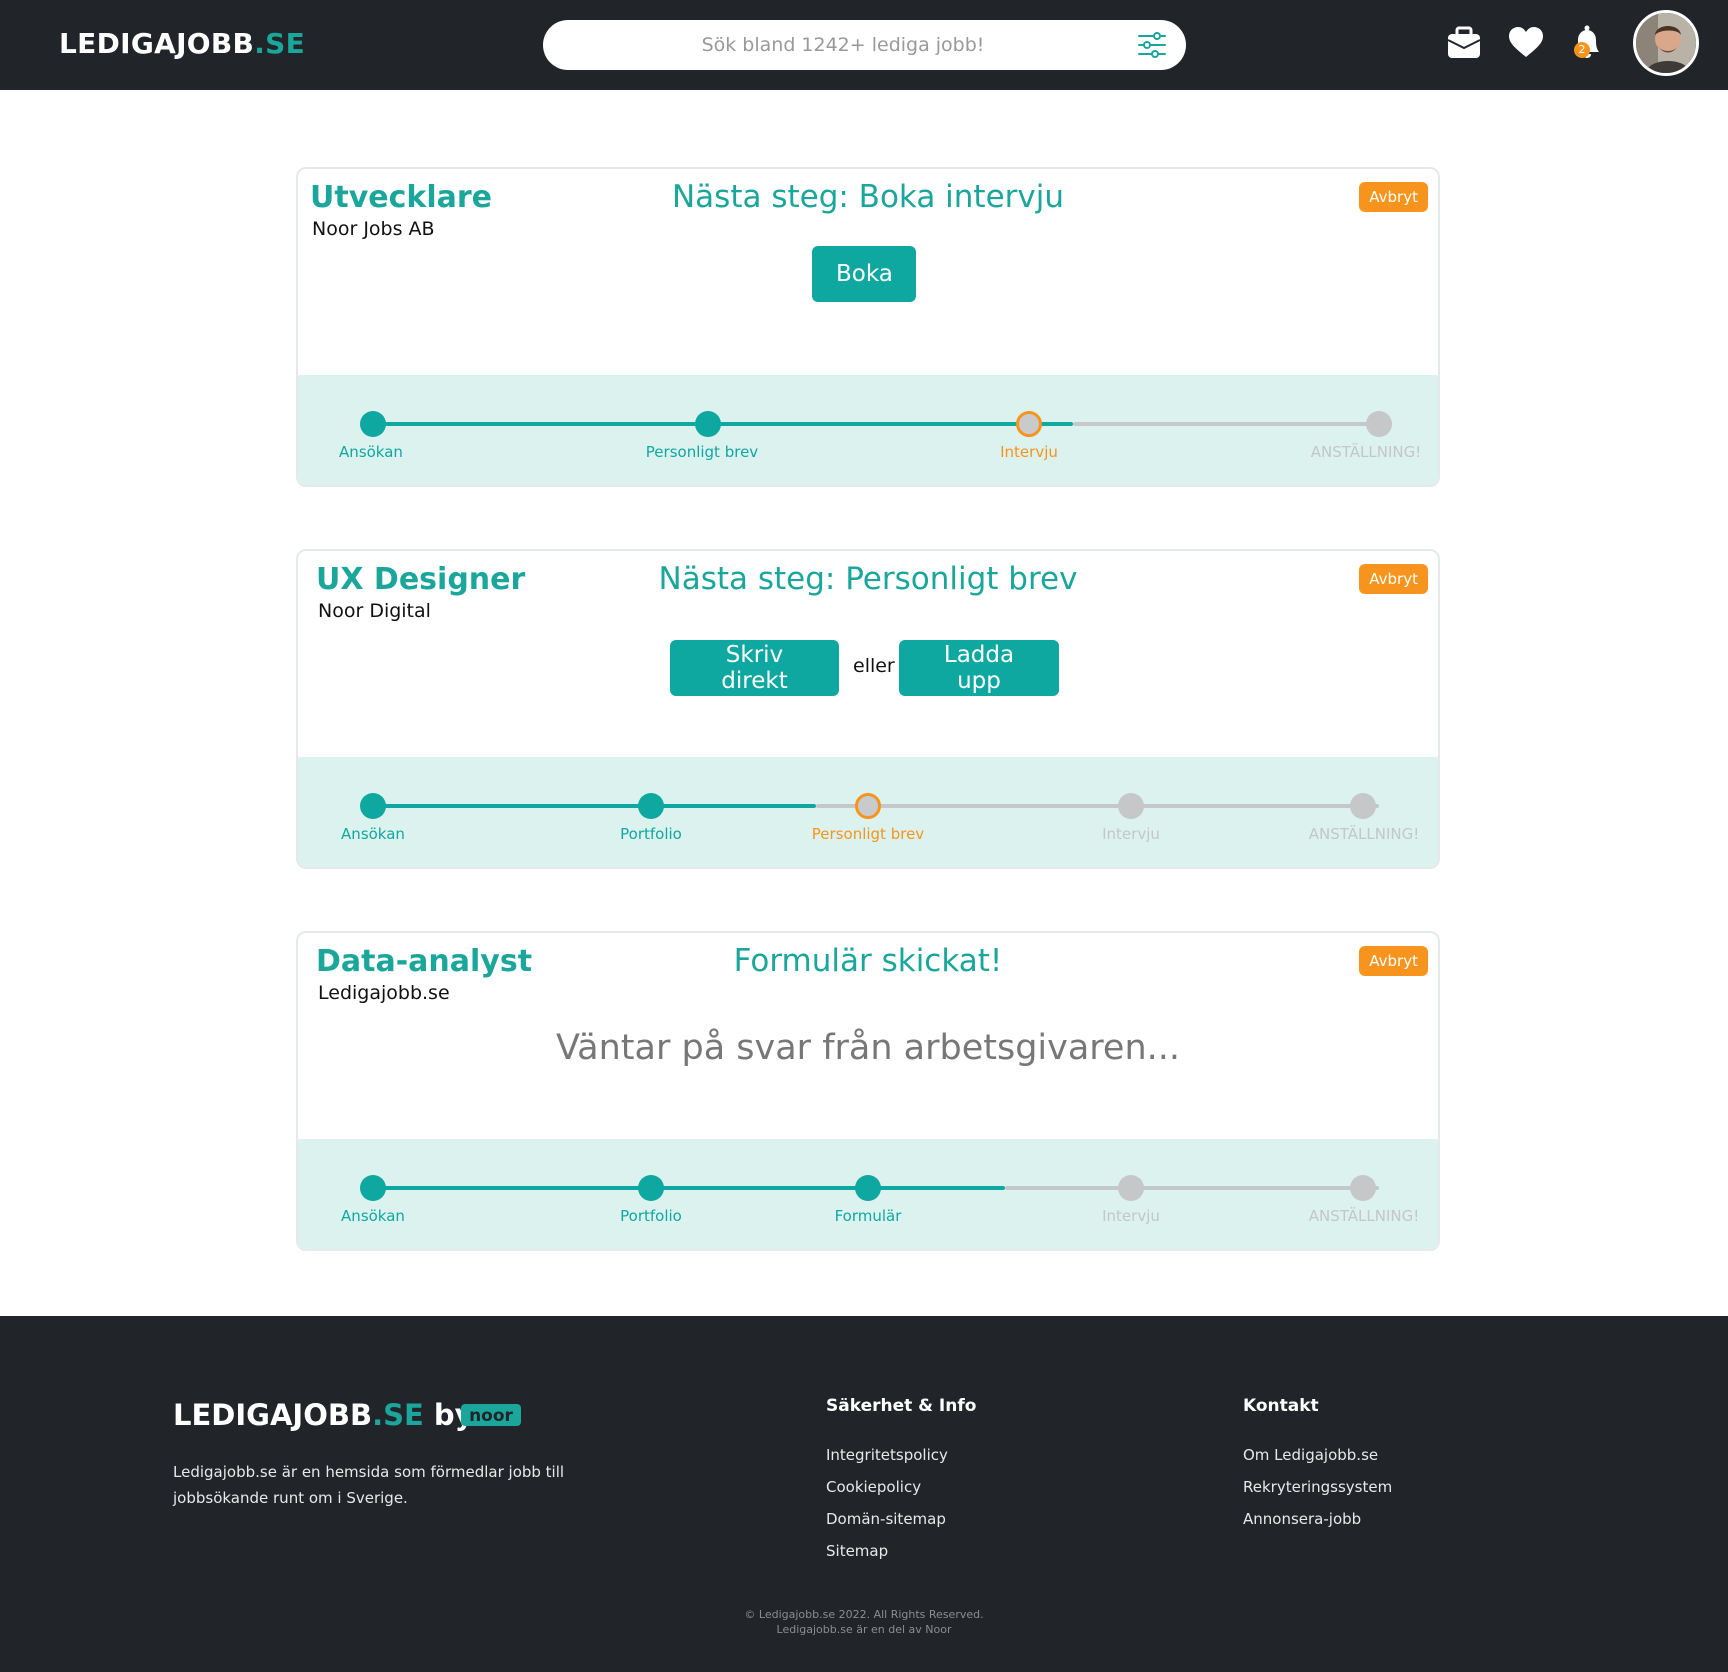 Image resolution: width=1728 pixels, height=1672 pixels. Describe the element at coordinates (886, 1519) in the screenshot. I see `footer-link-domain-sitemap: Domän-sitemap` at that location.